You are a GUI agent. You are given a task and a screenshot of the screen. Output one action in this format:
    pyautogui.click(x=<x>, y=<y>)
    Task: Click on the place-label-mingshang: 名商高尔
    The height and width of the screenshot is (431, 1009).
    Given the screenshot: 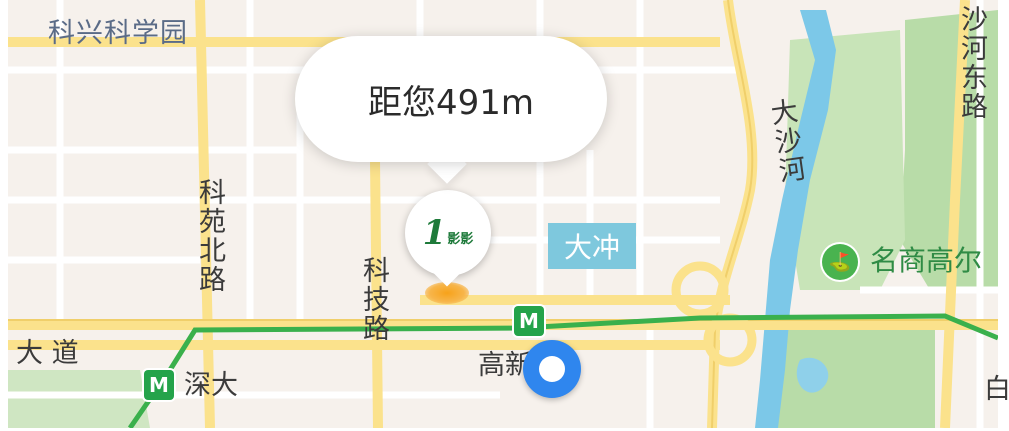 What is the action you would take?
    pyautogui.click(x=926, y=260)
    